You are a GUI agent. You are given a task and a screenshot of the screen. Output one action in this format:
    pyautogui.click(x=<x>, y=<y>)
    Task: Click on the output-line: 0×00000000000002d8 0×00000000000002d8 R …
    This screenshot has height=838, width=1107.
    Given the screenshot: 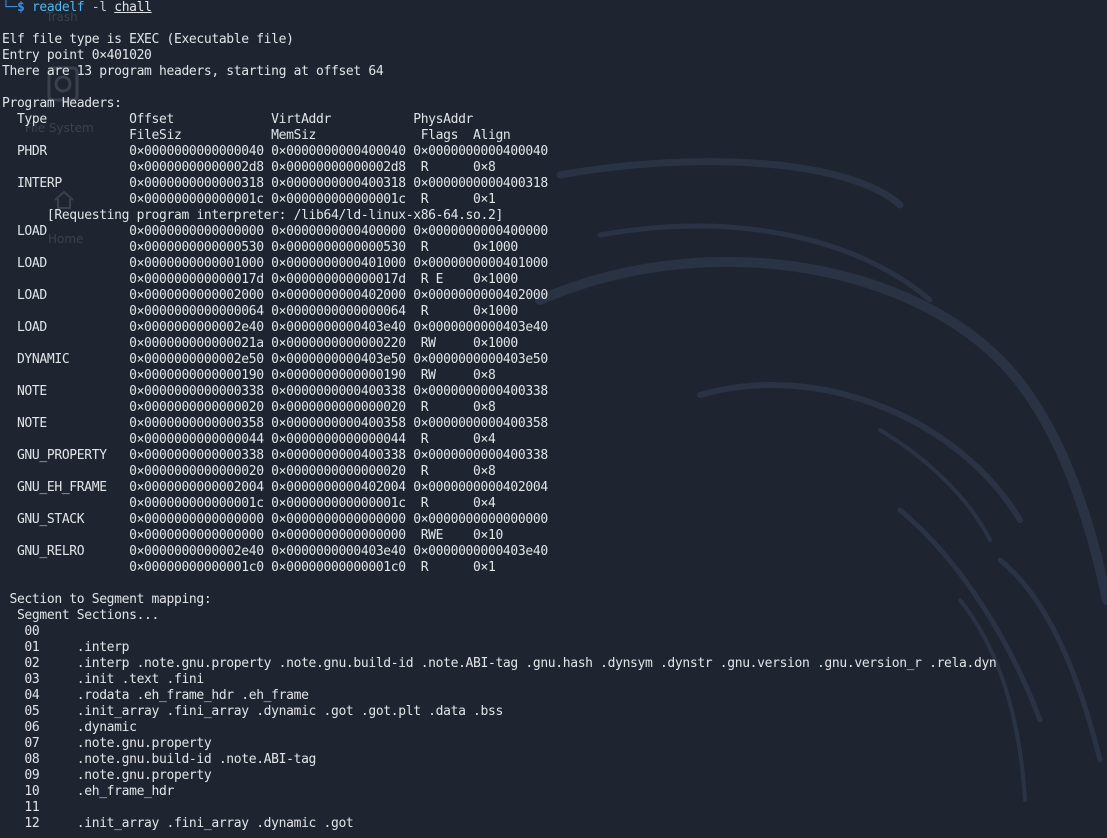 What is the action you would take?
    pyautogui.click(x=249, y=167)
    